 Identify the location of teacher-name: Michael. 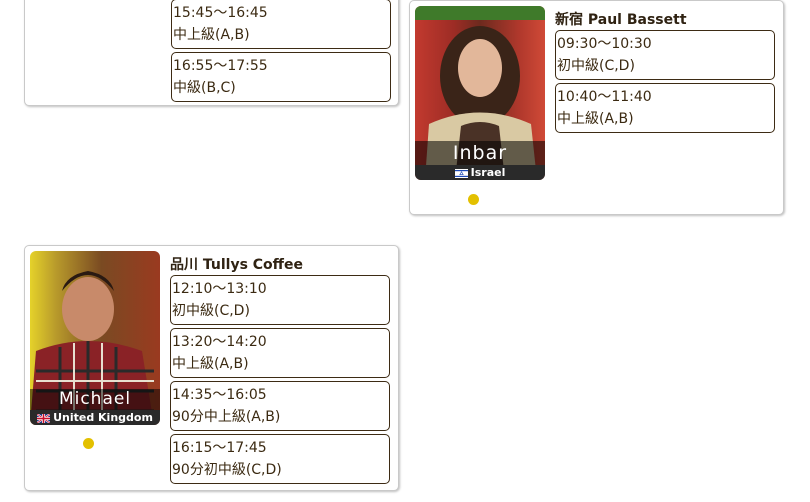
(95, 399).